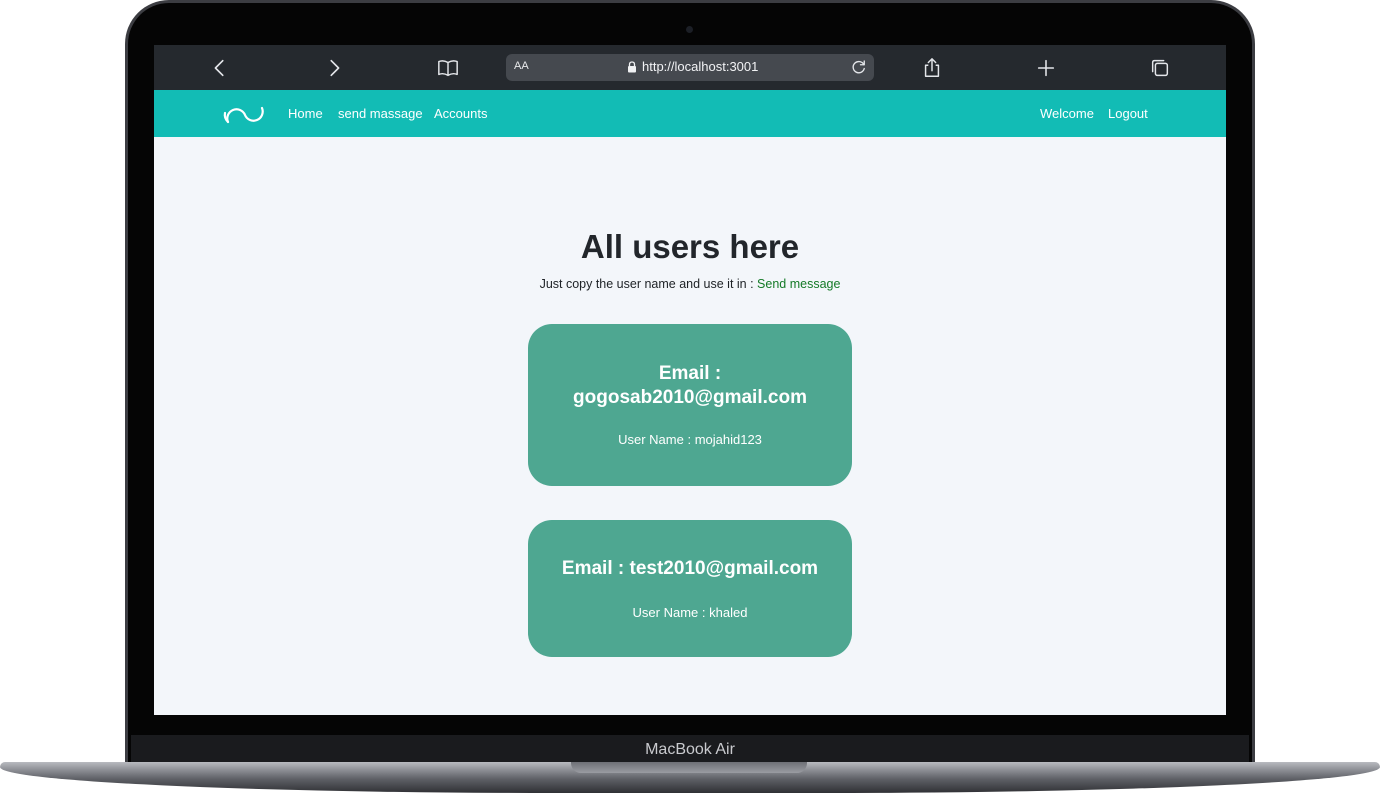 The image size is (1380, 793). Describe the element at coordinates (859, 67) in the screenshot. I see `reload-icon` at that location.